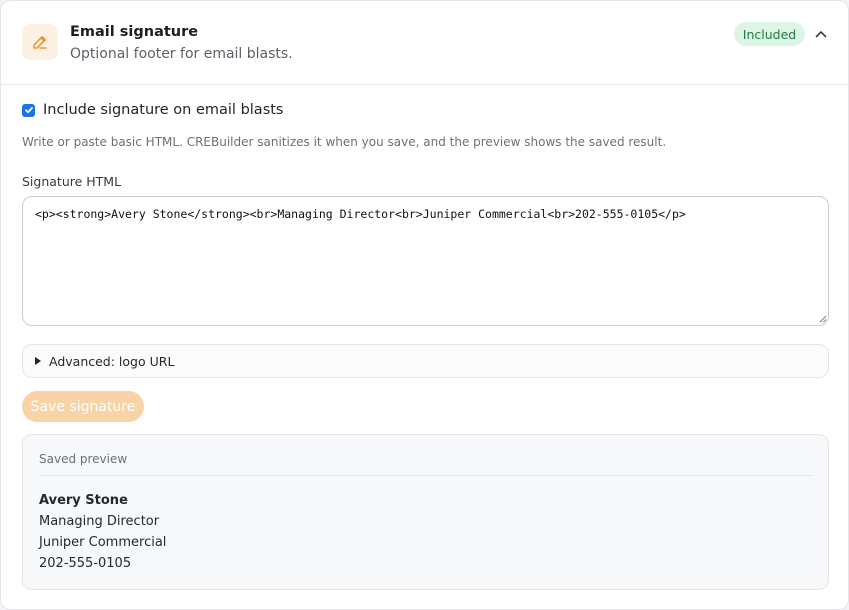  Describe the element at coordinates (38, 361) in the screenshot. I see `disclosure-triangle-icon` at that location.